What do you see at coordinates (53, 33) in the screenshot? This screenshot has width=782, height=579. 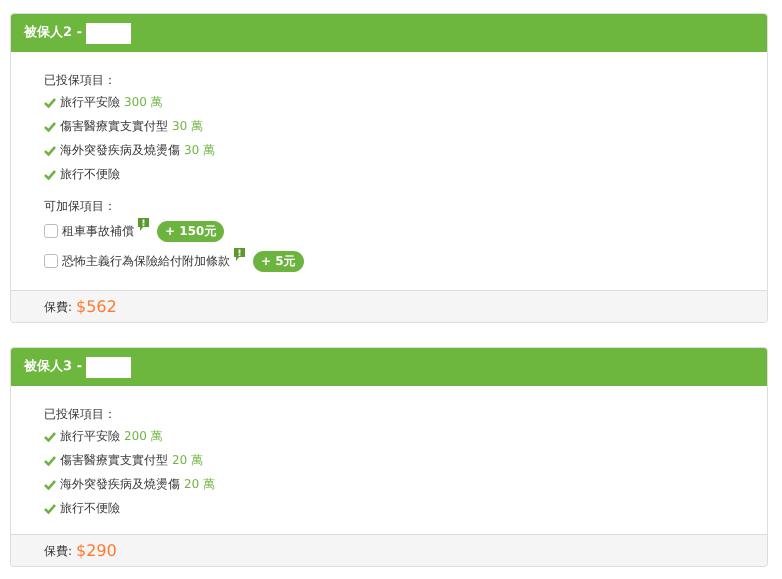 I see `card-title: 被保人2 -` at bounding box center [53, 33].